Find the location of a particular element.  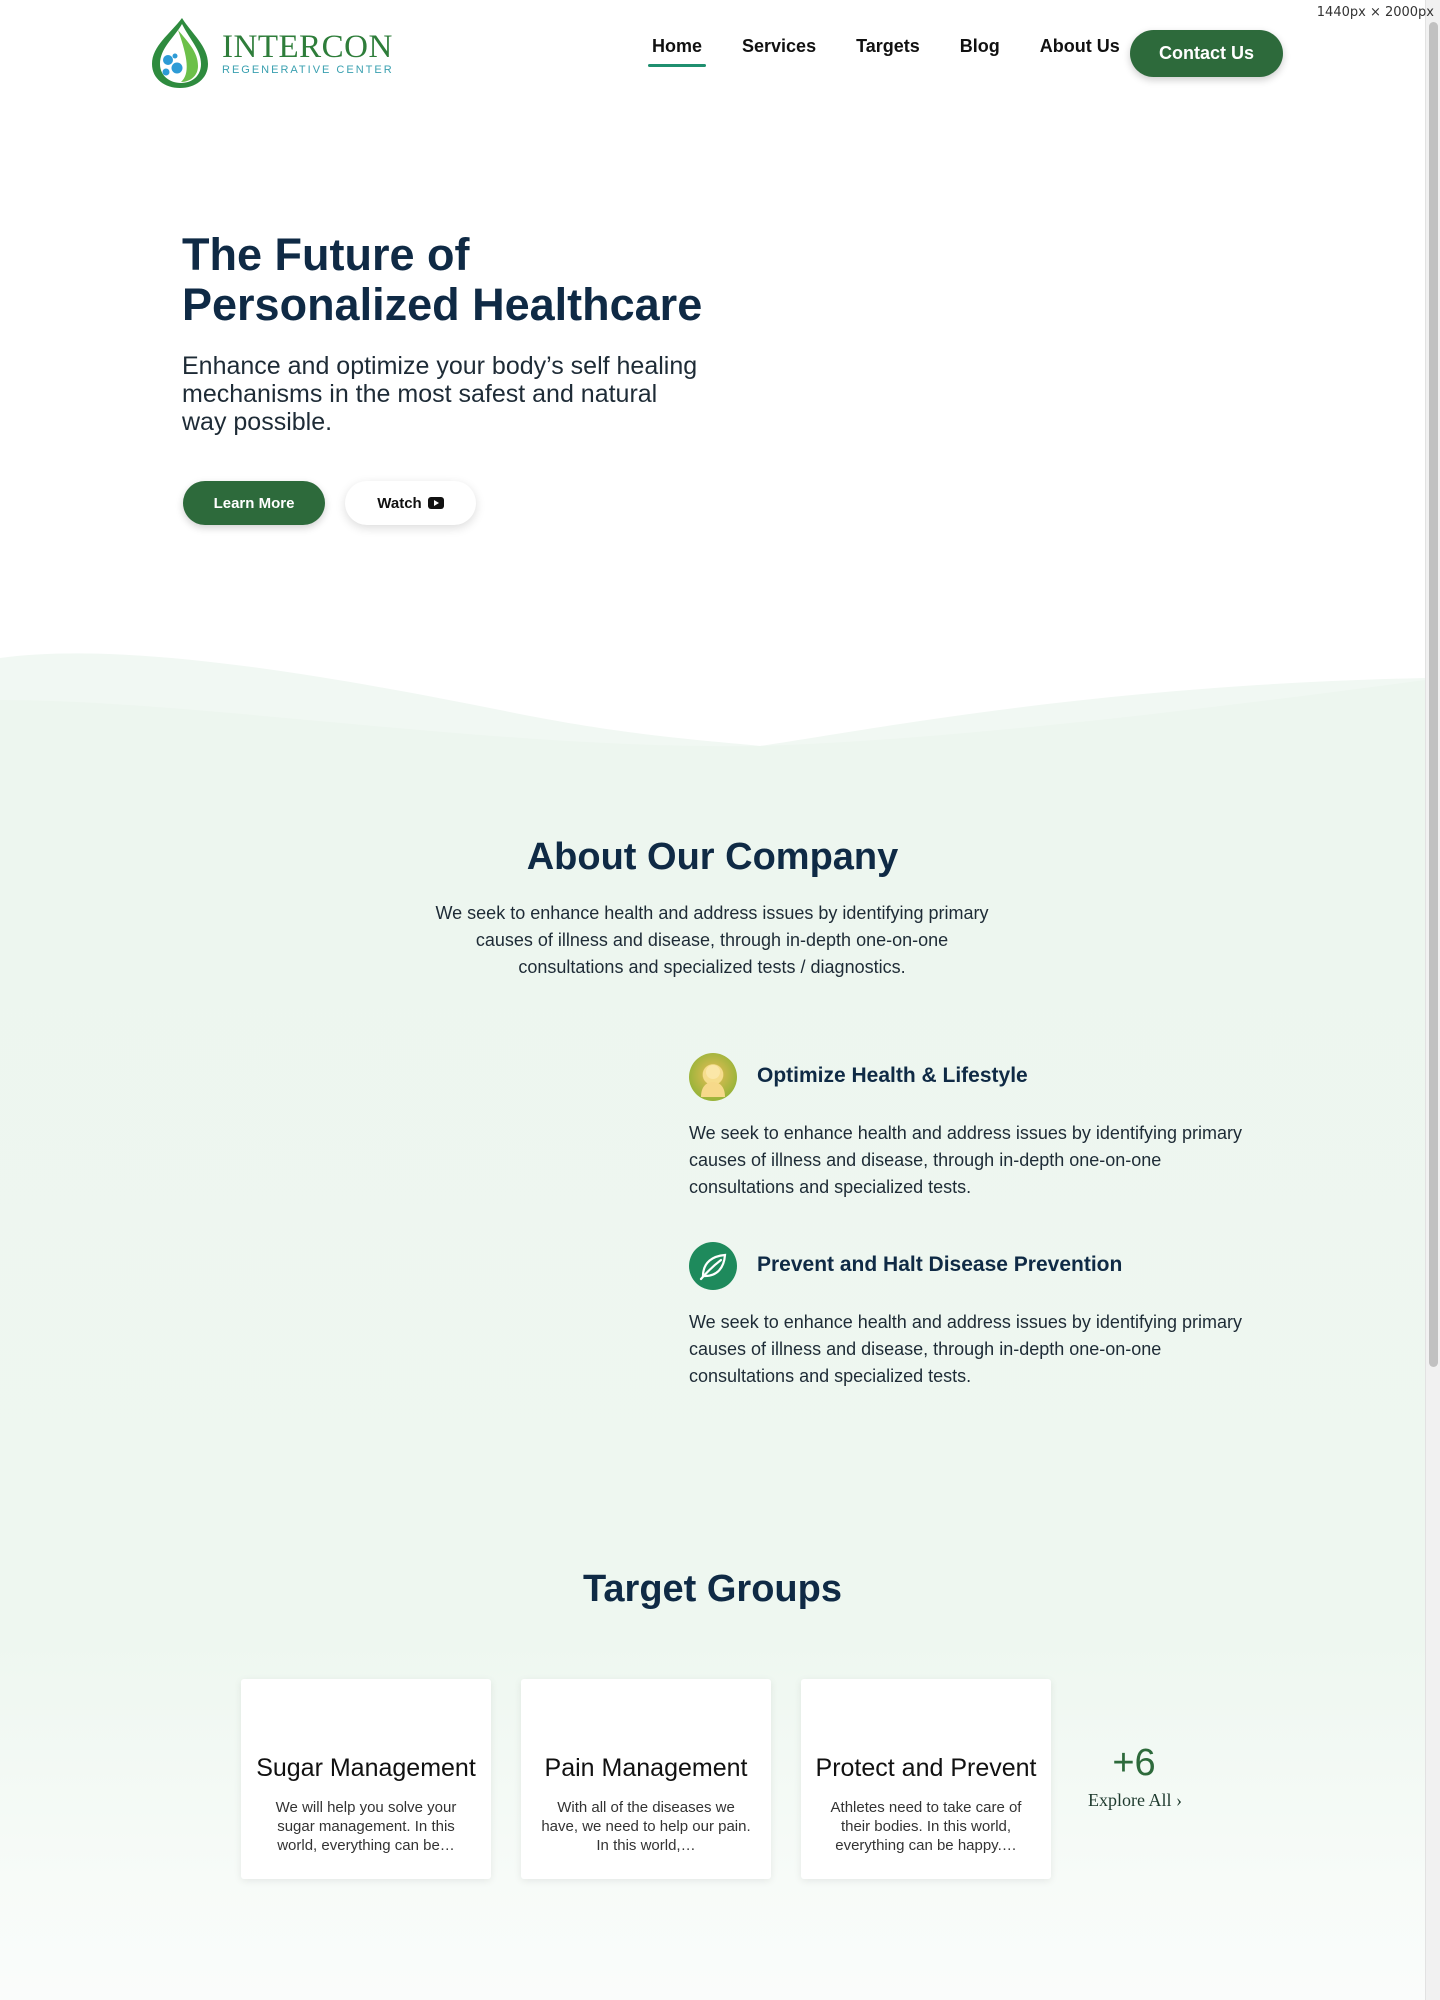

scrollbar-thumb is located at coordinates (1433, 694).